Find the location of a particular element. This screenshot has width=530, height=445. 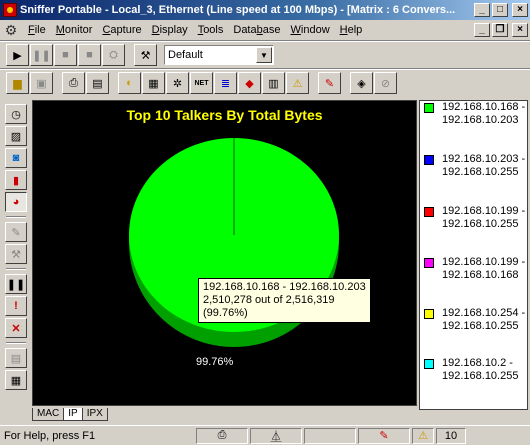

outline-icon: ▨ is located at coordinates (16, 136).